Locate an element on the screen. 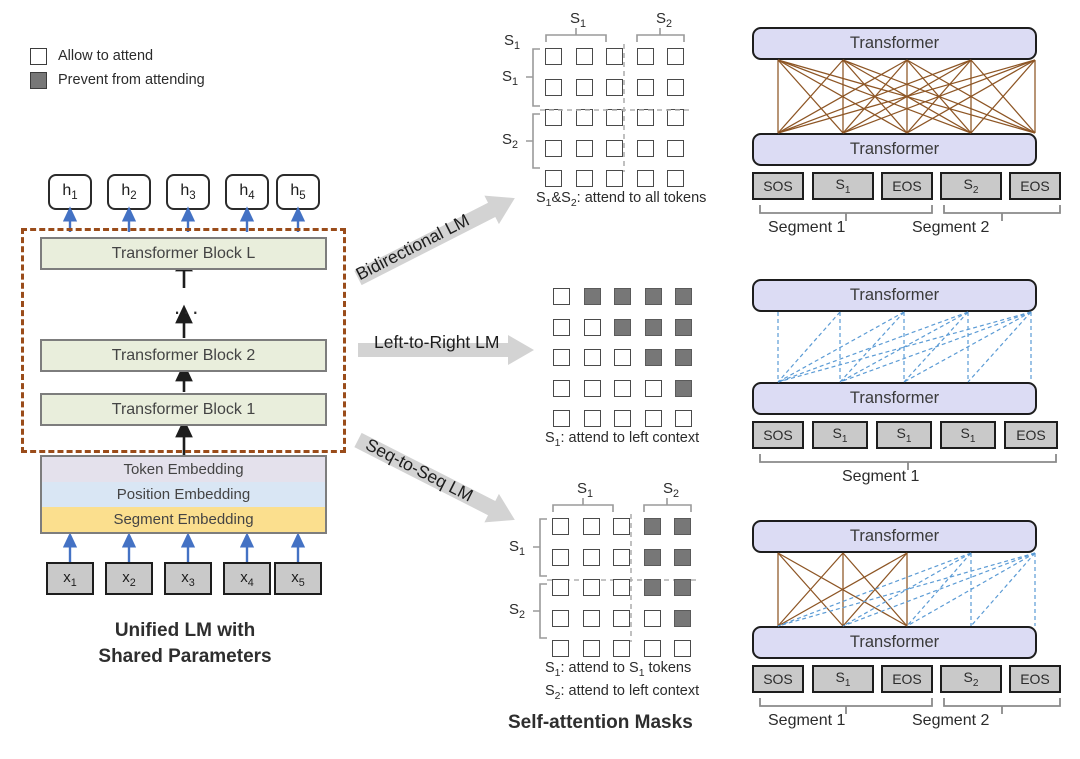 This screenshot has width=1080, height=759. panel1-segment2-brace is located at coordinates (1002, 209).